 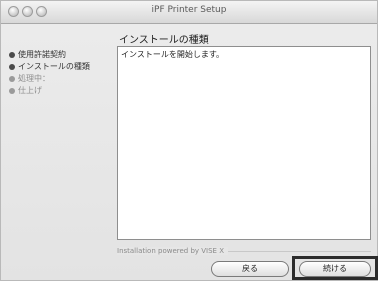 I want to click on step-label: インストールの種類, so click(x=54, y=66).